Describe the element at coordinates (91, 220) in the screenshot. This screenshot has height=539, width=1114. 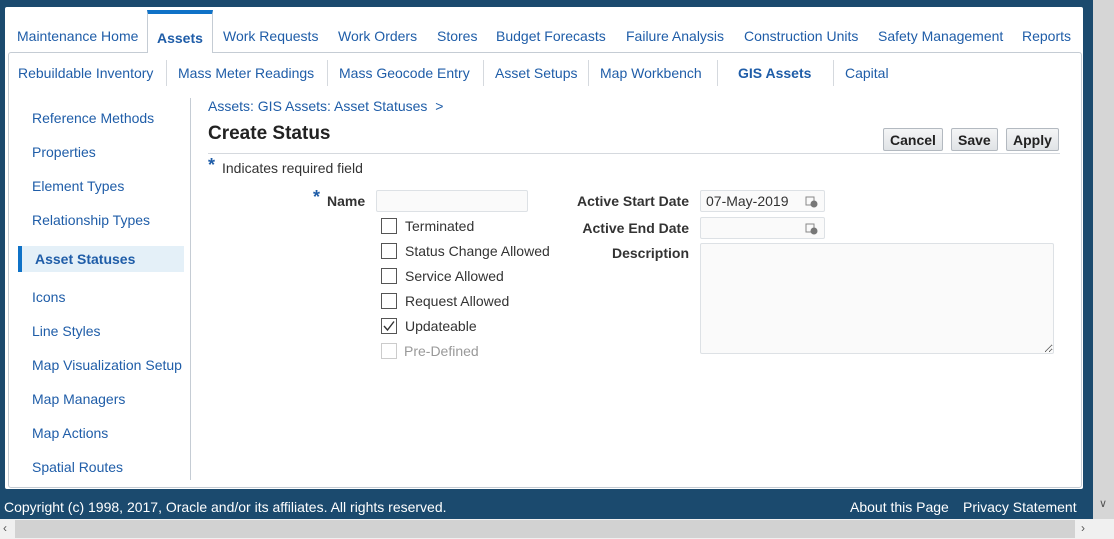
I see `sidebar-item-relationship-types: Relationship Types` at that location.